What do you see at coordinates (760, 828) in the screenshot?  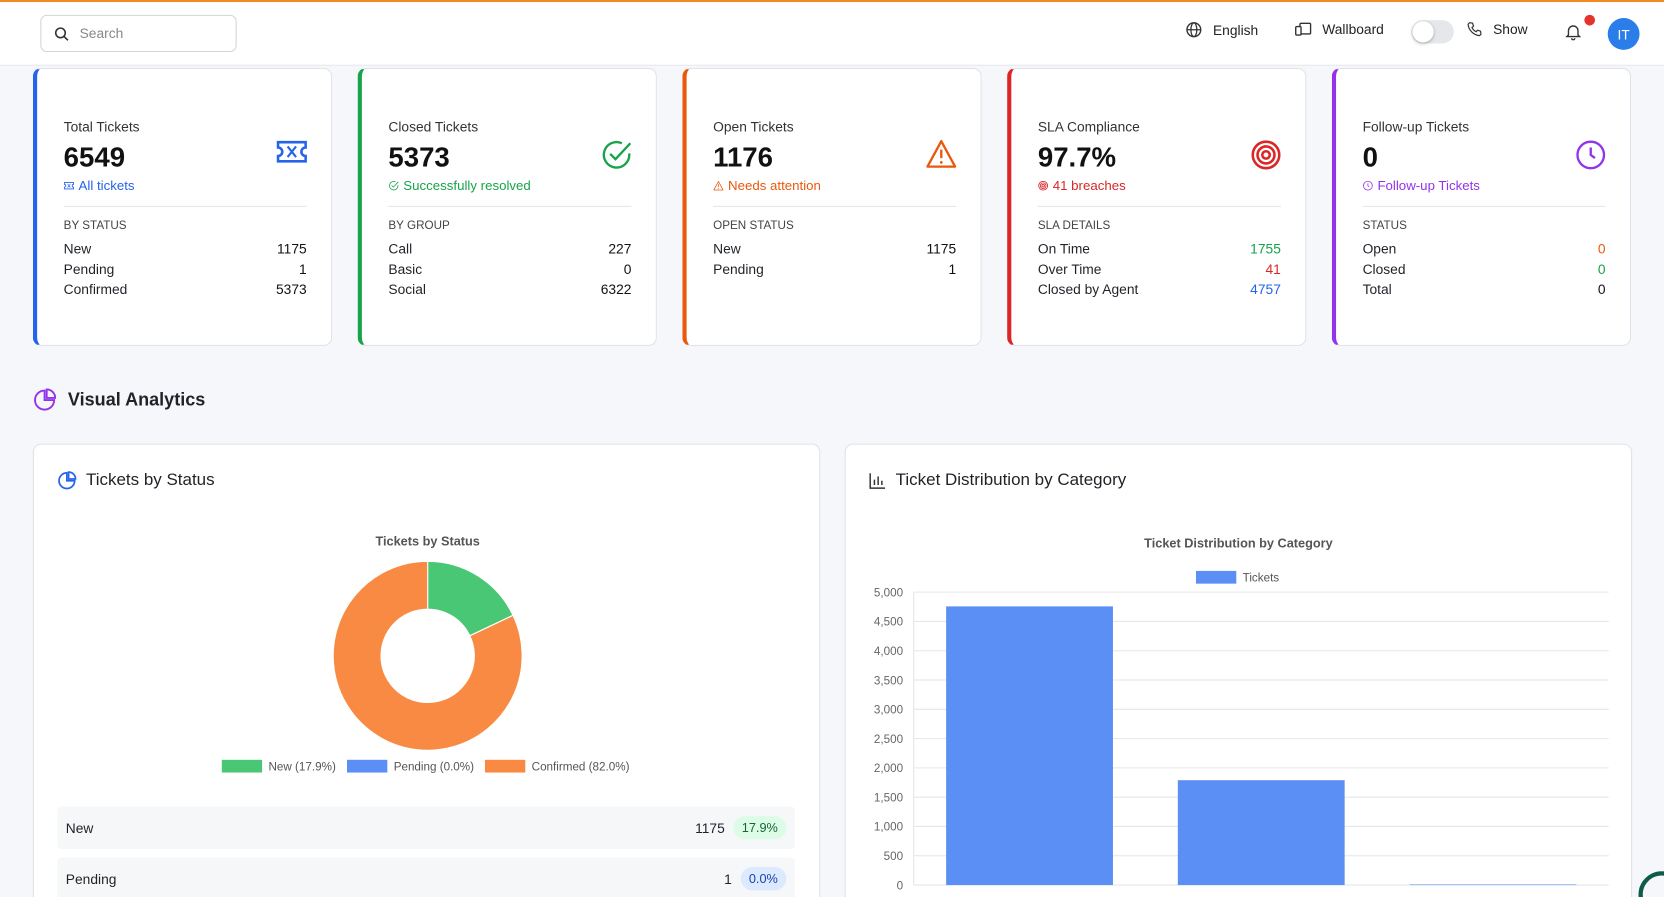 I see `status-percent-badge: 17.9%` at bounding box center [760, 828].